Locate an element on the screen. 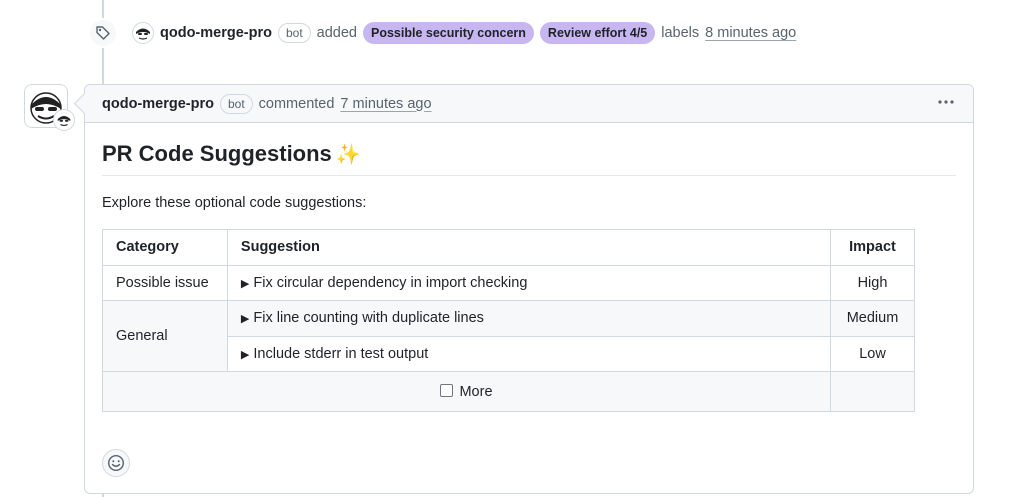 The width and height of the screenshot is (1024, 497). event-time-link: 8 minutes ago is located at coordinates (750, 33).